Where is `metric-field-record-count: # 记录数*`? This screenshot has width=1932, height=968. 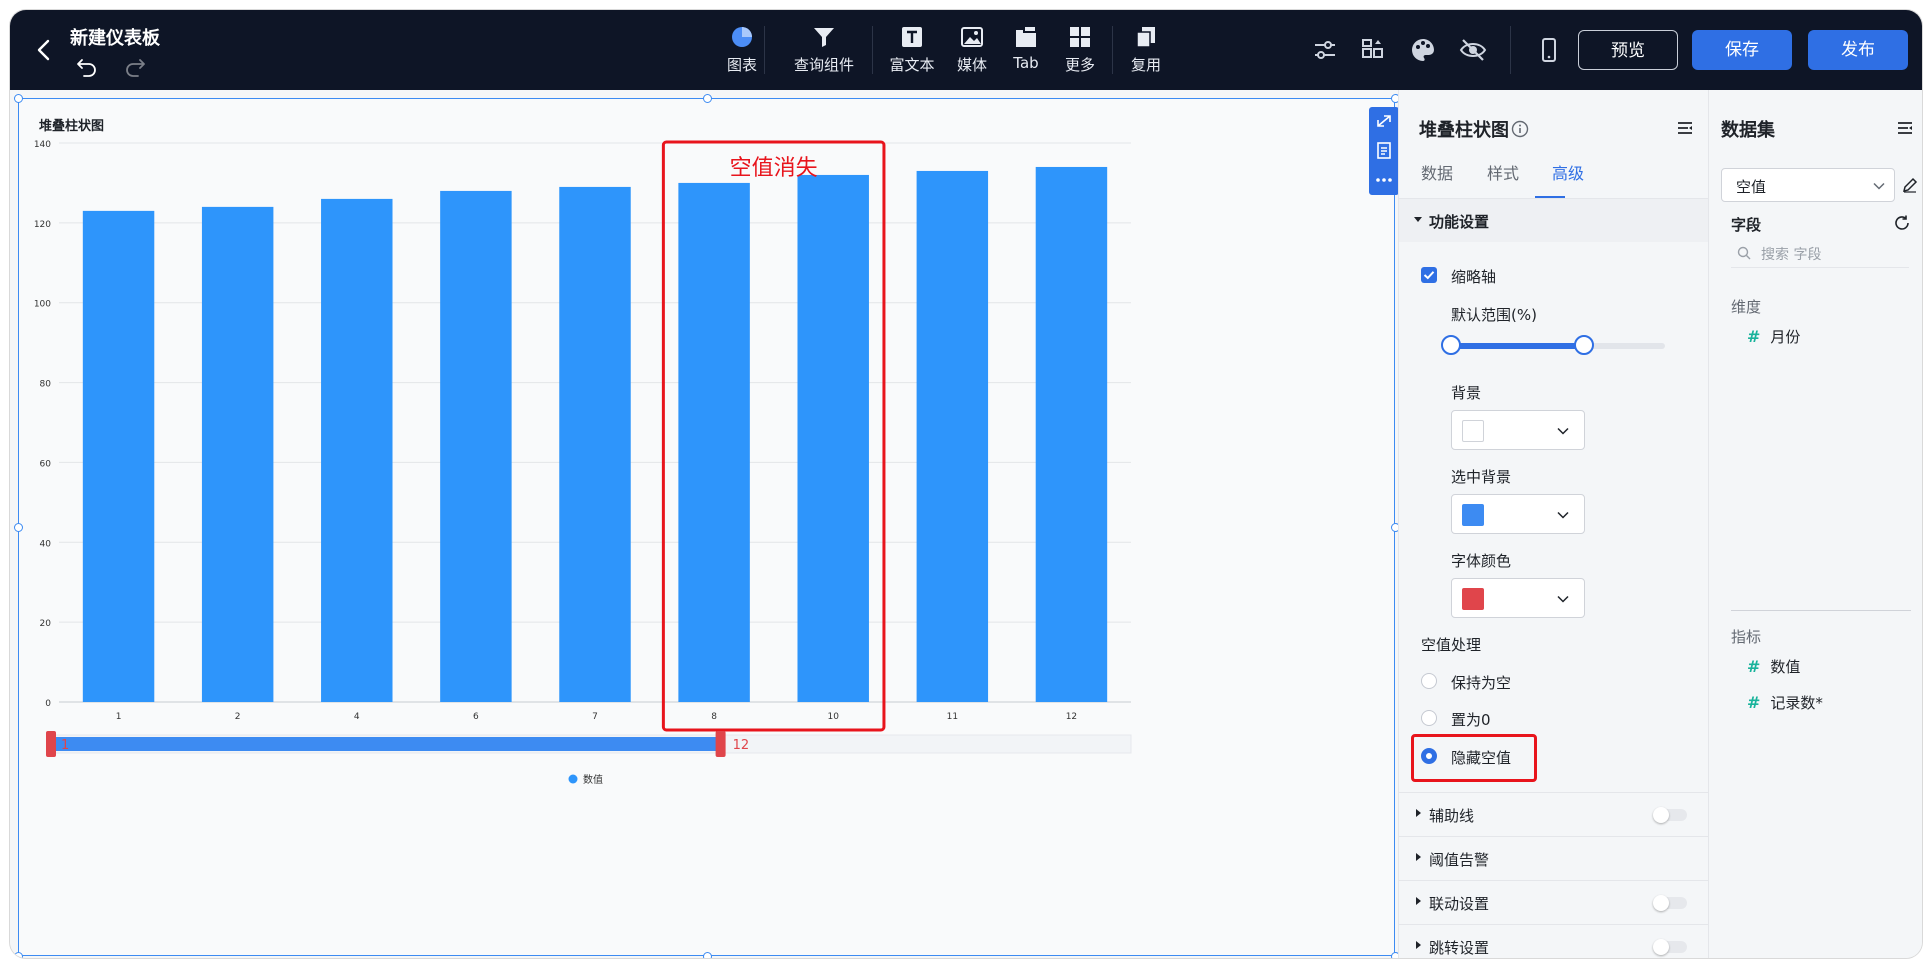 metric-field-record-count: # 记录数* is located at coordinates (1785, 702).